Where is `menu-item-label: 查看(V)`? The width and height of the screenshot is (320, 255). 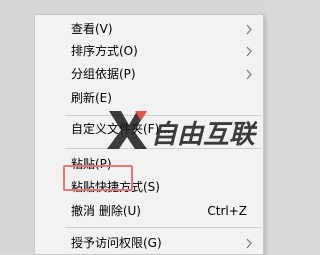
menu-item-label: 查看(V) is located at coordinates (92, 29).